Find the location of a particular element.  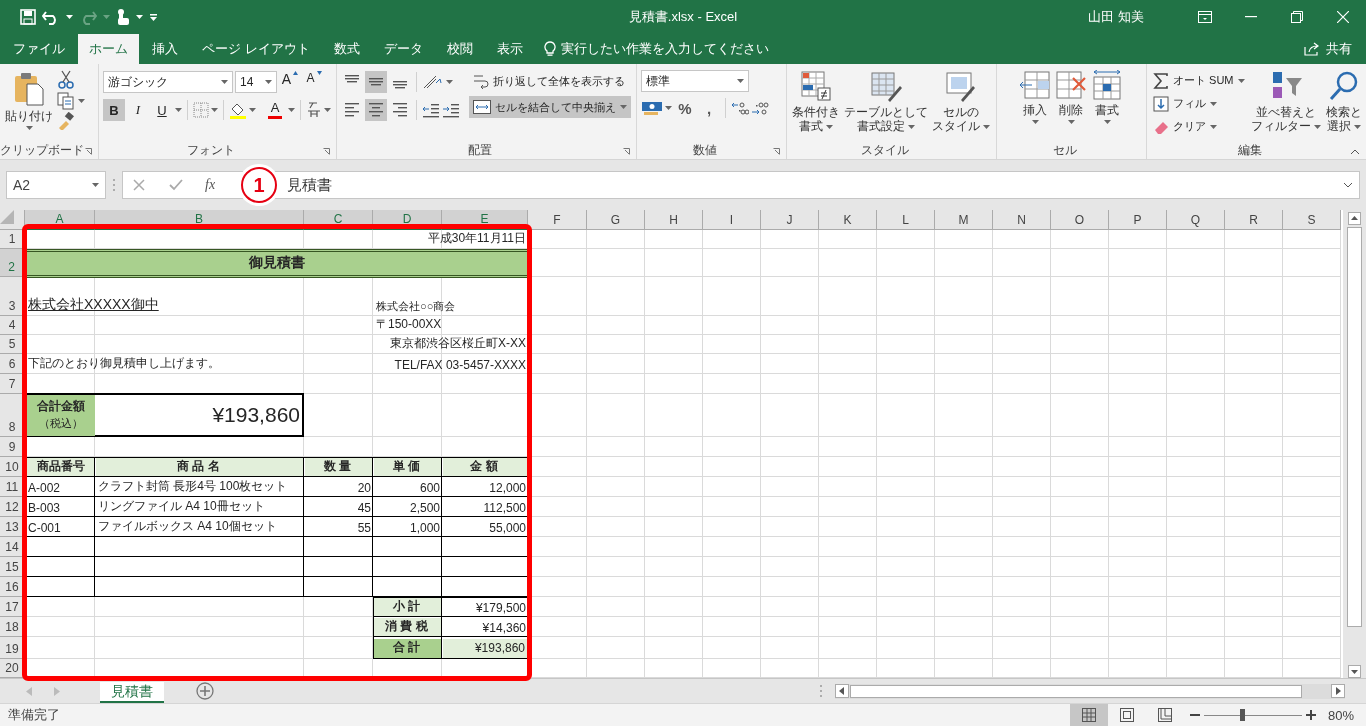

grow-font-button: A is located at coordinates (290, 82).